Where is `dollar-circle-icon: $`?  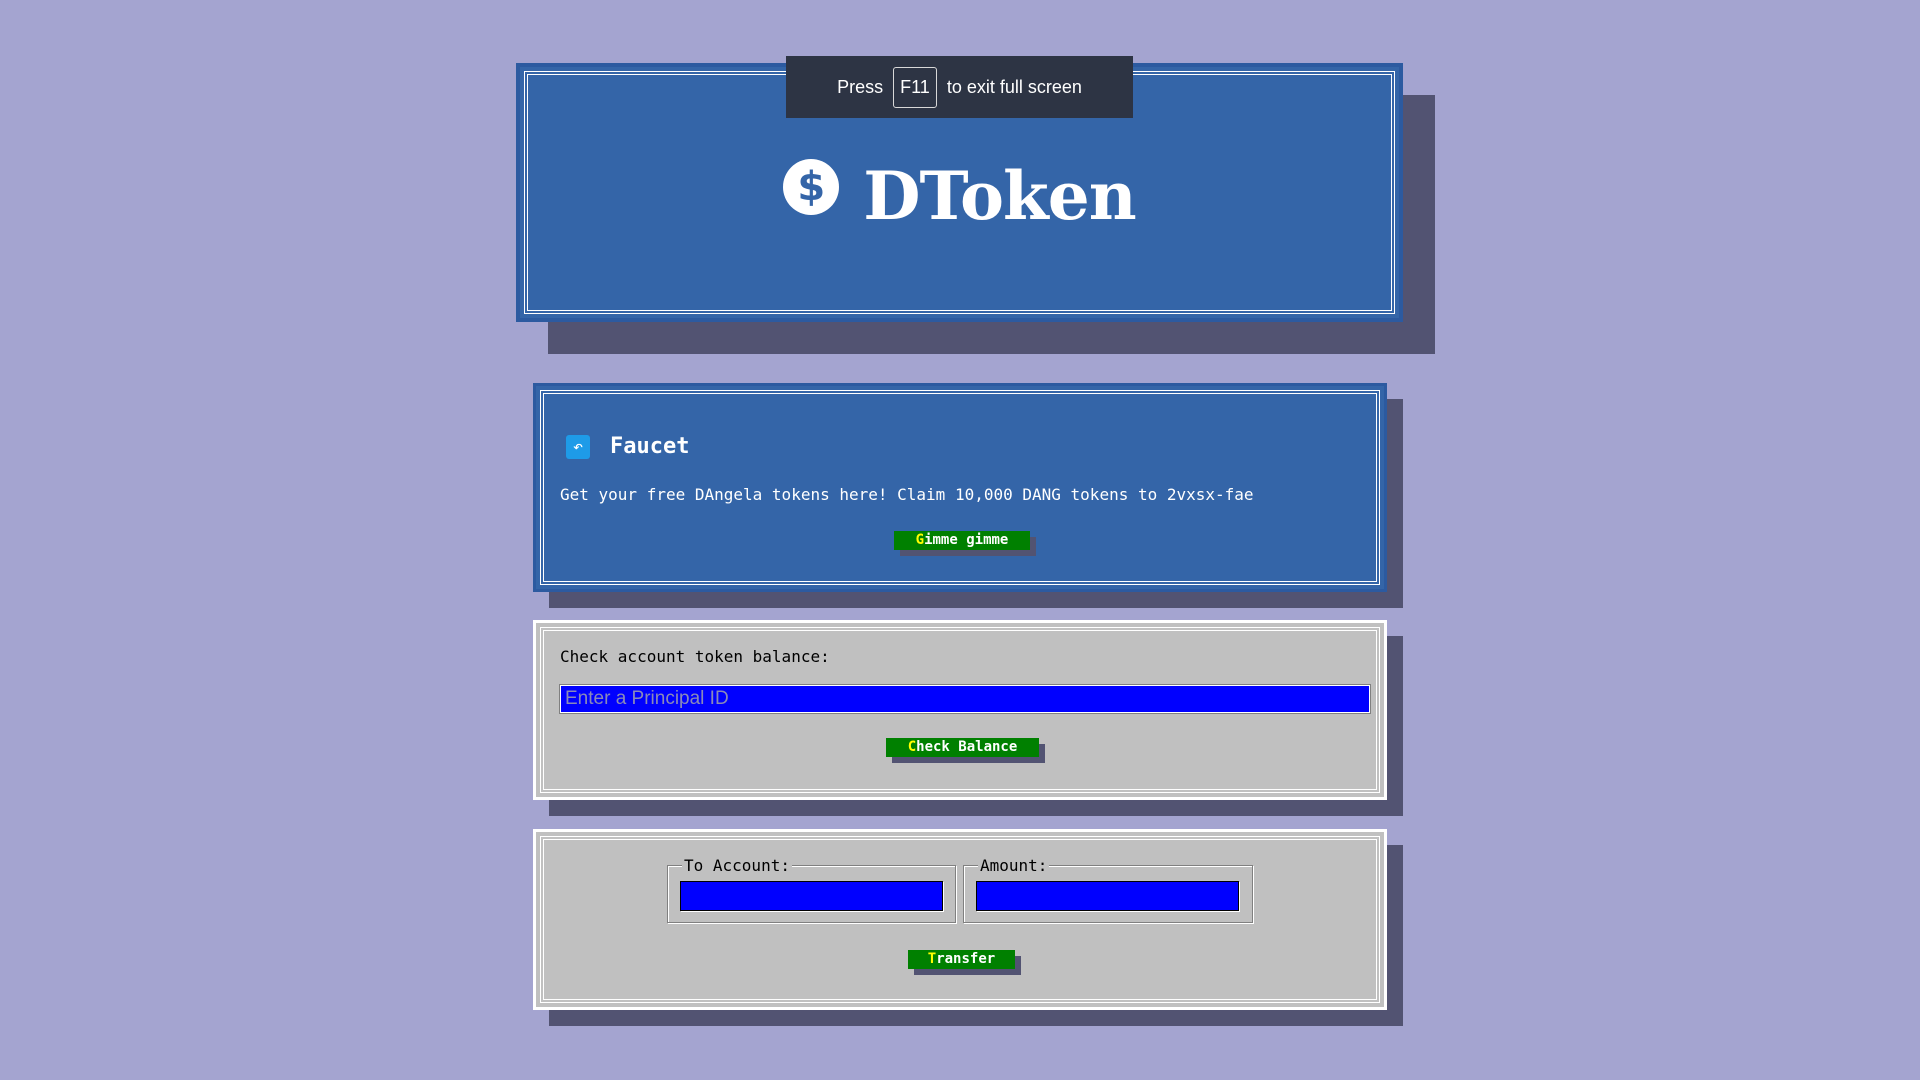
dollar-circle-icon: $ is located at coordinates (811, 187).